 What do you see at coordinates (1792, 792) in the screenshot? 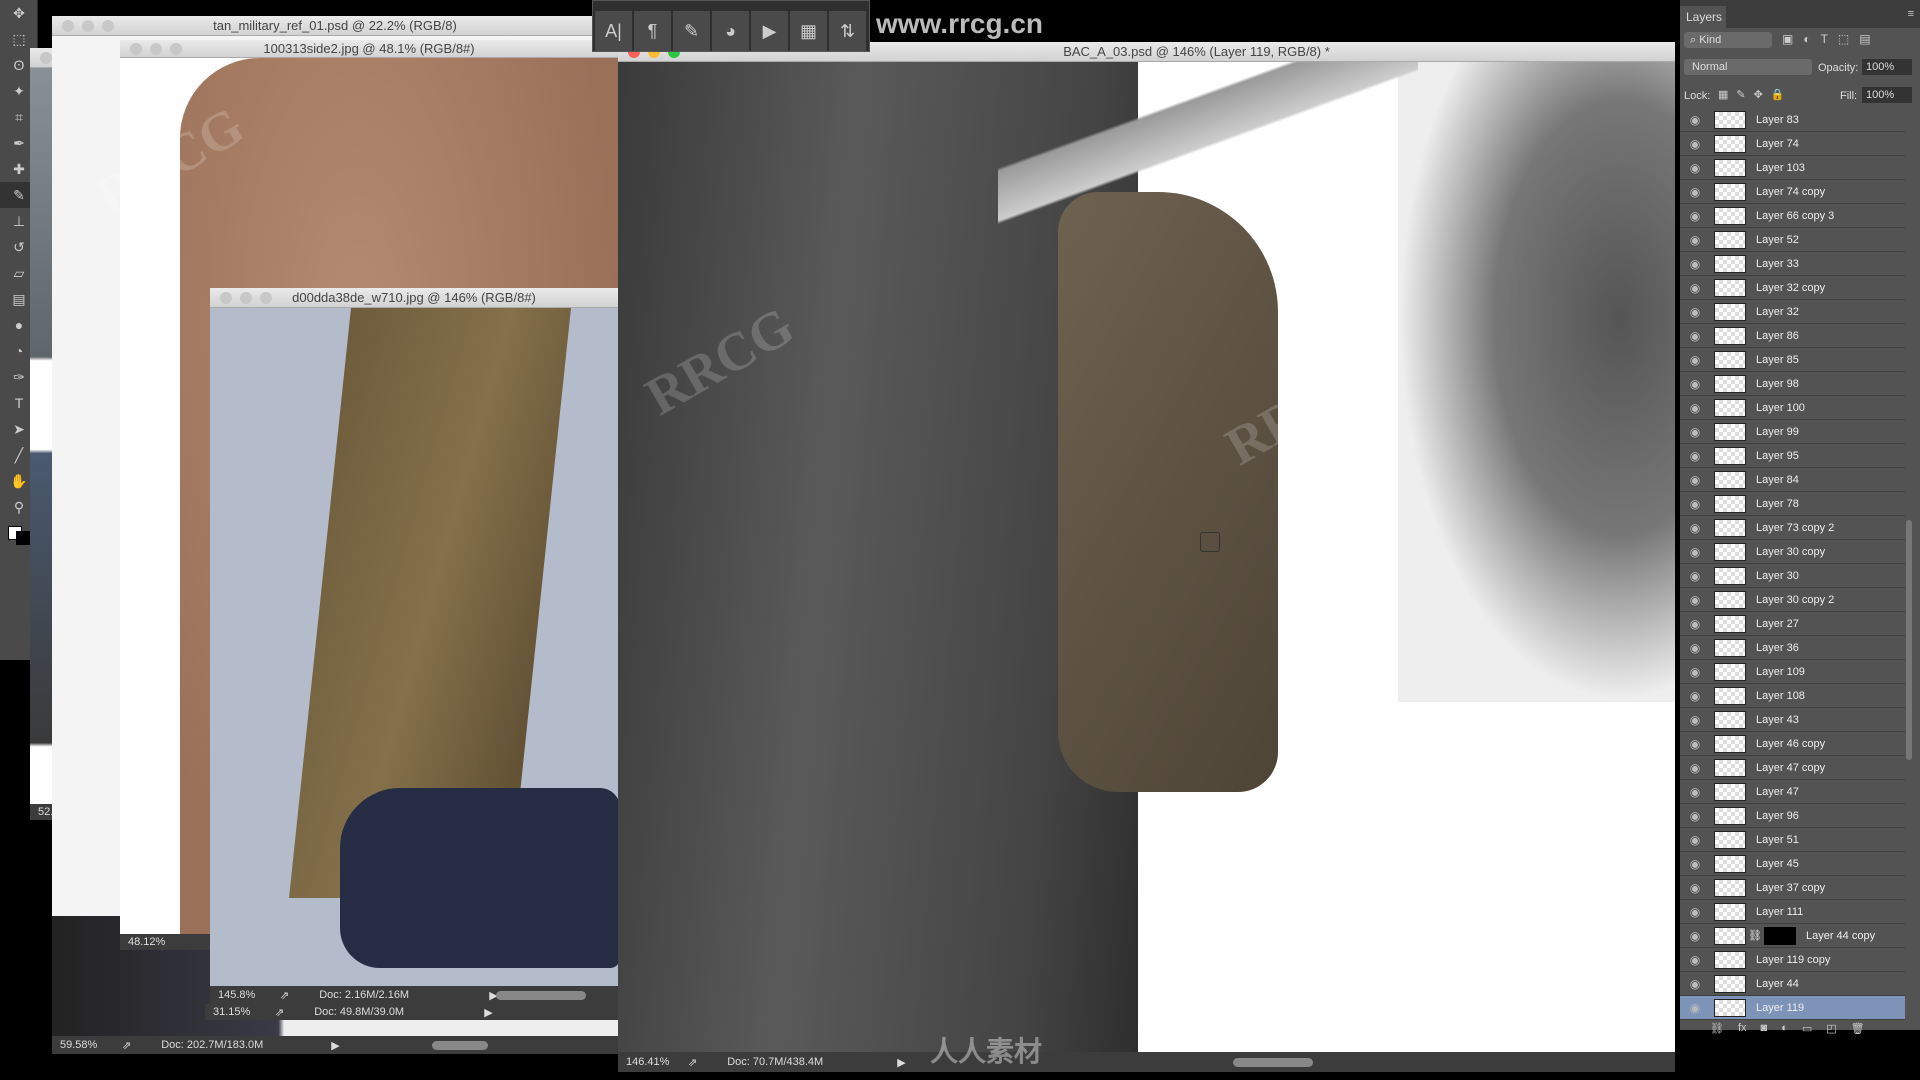
I see `layer-row: ◉ Layer 47` at bounding box center [1792, 792].